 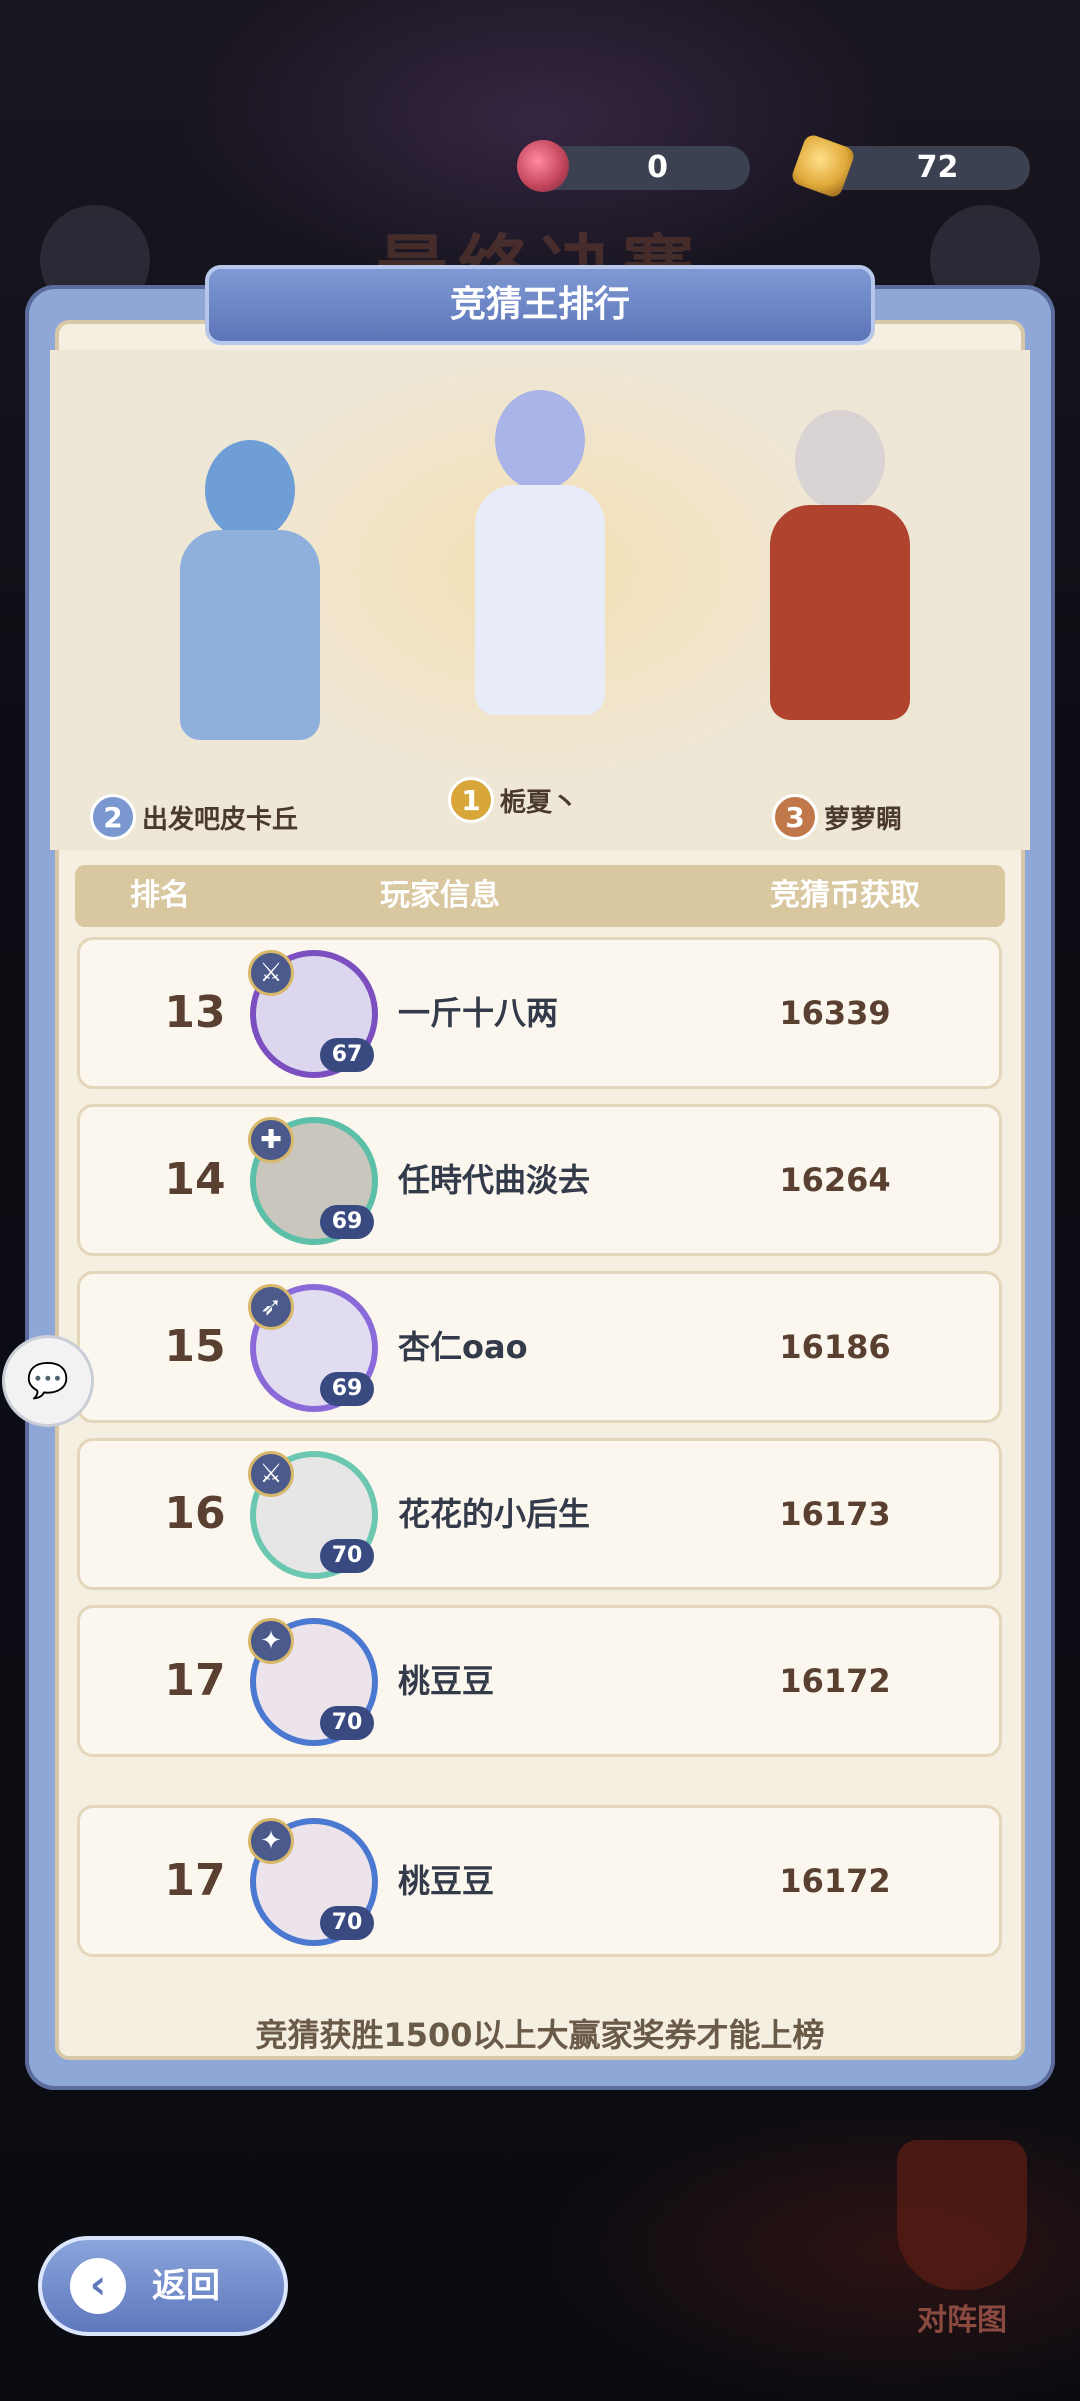 What do you see at coordinates (657, 167) in the screenshot?
I see `gem-count: 0` at bounding box center [657, 167].